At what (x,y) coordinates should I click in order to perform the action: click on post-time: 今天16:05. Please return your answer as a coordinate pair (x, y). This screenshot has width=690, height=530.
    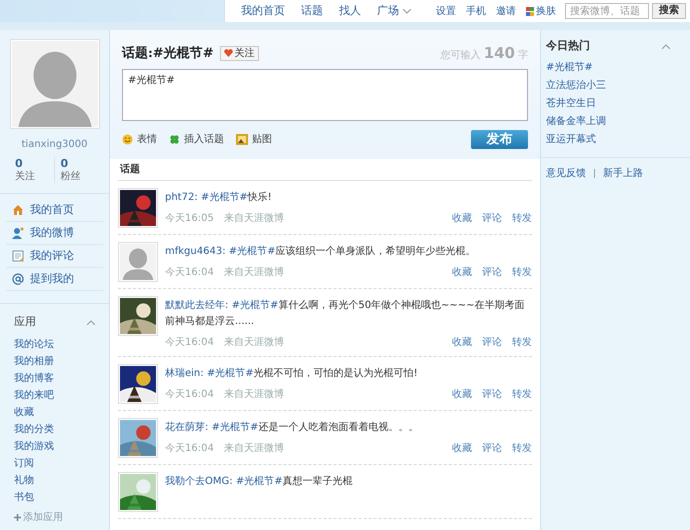
    Looking at the image, I should click on (189, 219).